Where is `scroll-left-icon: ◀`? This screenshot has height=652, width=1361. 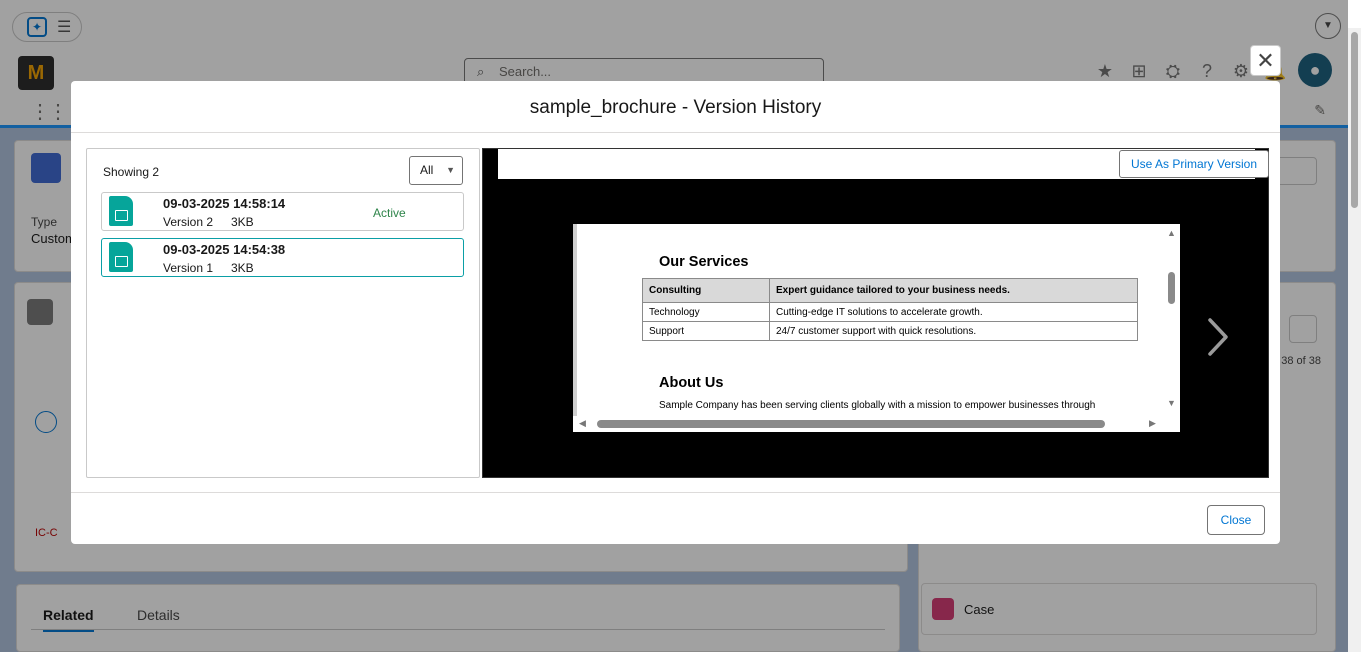 scroll-left-icon: ◀ is located at coordinates (582, 423).